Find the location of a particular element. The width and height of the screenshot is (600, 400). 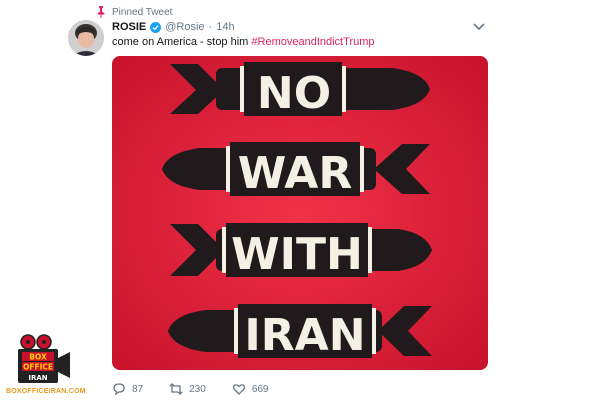

watermark-line-2: OFFICE is located at coordinates (38, 367).